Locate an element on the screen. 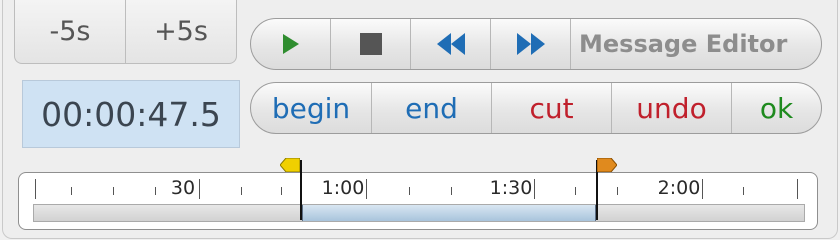 The width and height of the screenshot is (840, 240). rewind-icon is located at coordinates (450, 44).